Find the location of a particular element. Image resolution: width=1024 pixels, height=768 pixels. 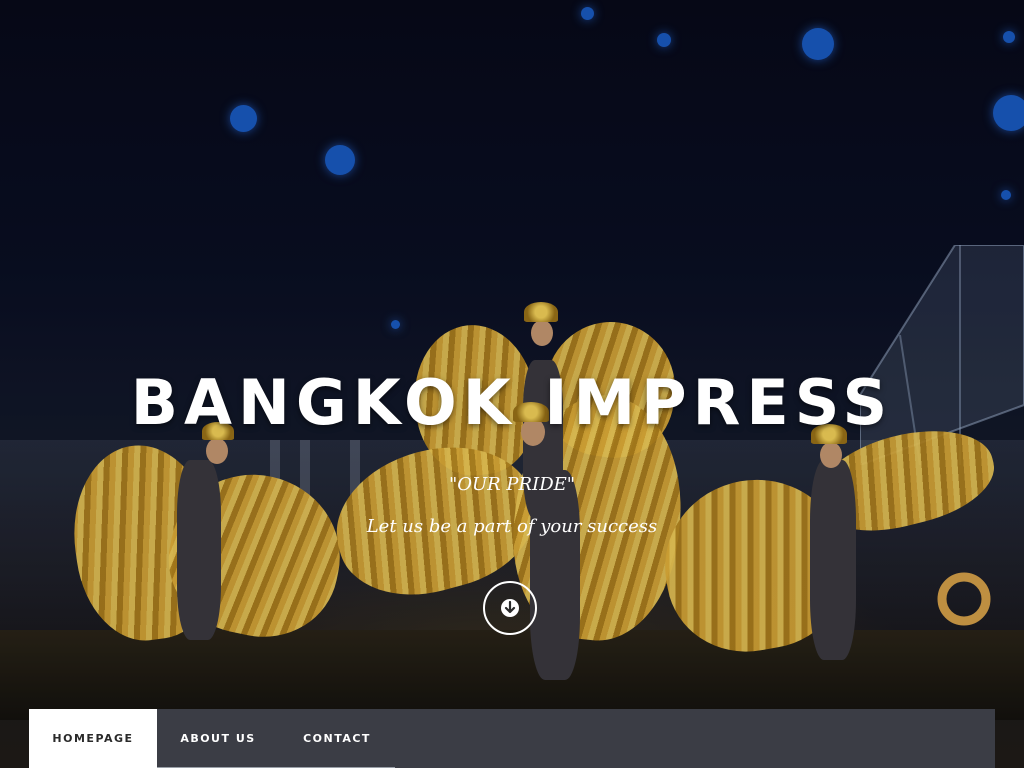

nav-item-homepage: HOMEPAGE is located at coordinates (93, 738).